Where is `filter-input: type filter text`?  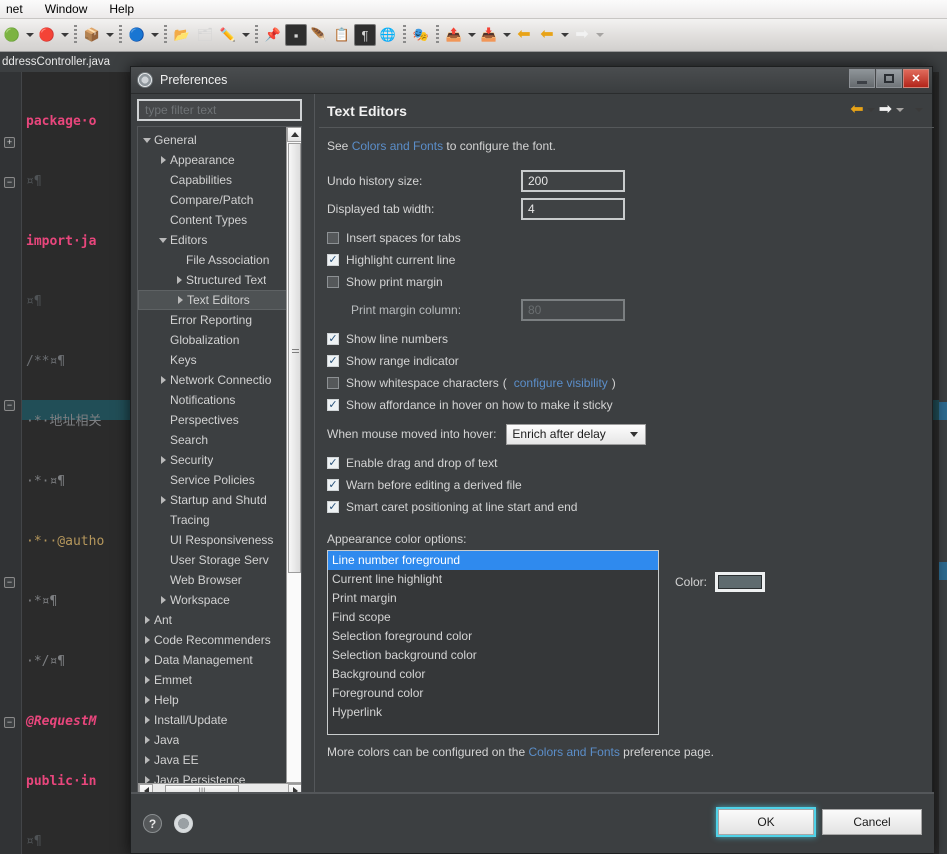 filter-input: type filter text is located at coordinates (219, 110).